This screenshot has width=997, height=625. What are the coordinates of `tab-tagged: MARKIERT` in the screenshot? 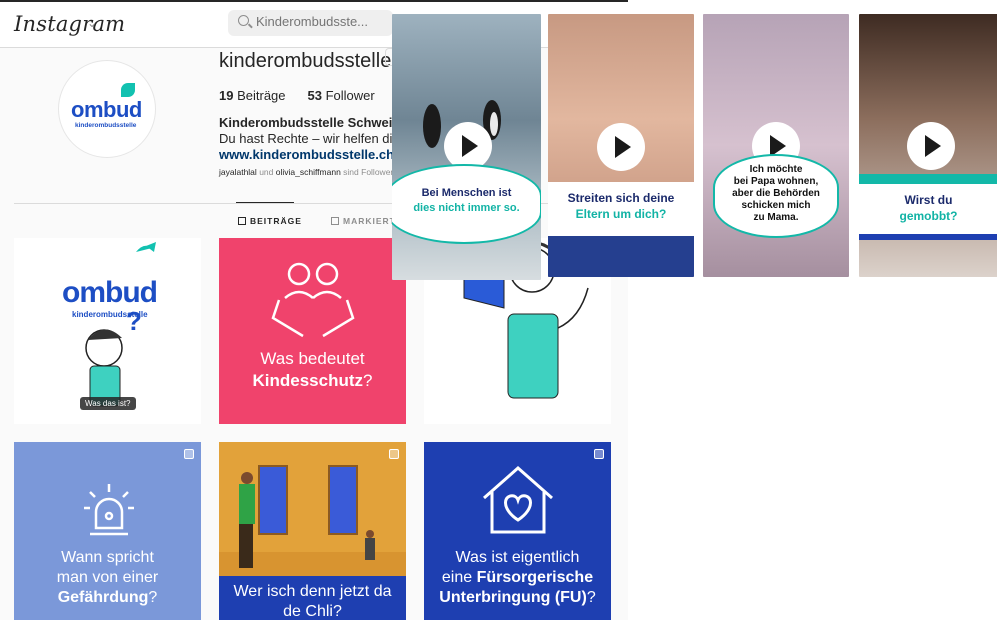 It's located at (363, 221).